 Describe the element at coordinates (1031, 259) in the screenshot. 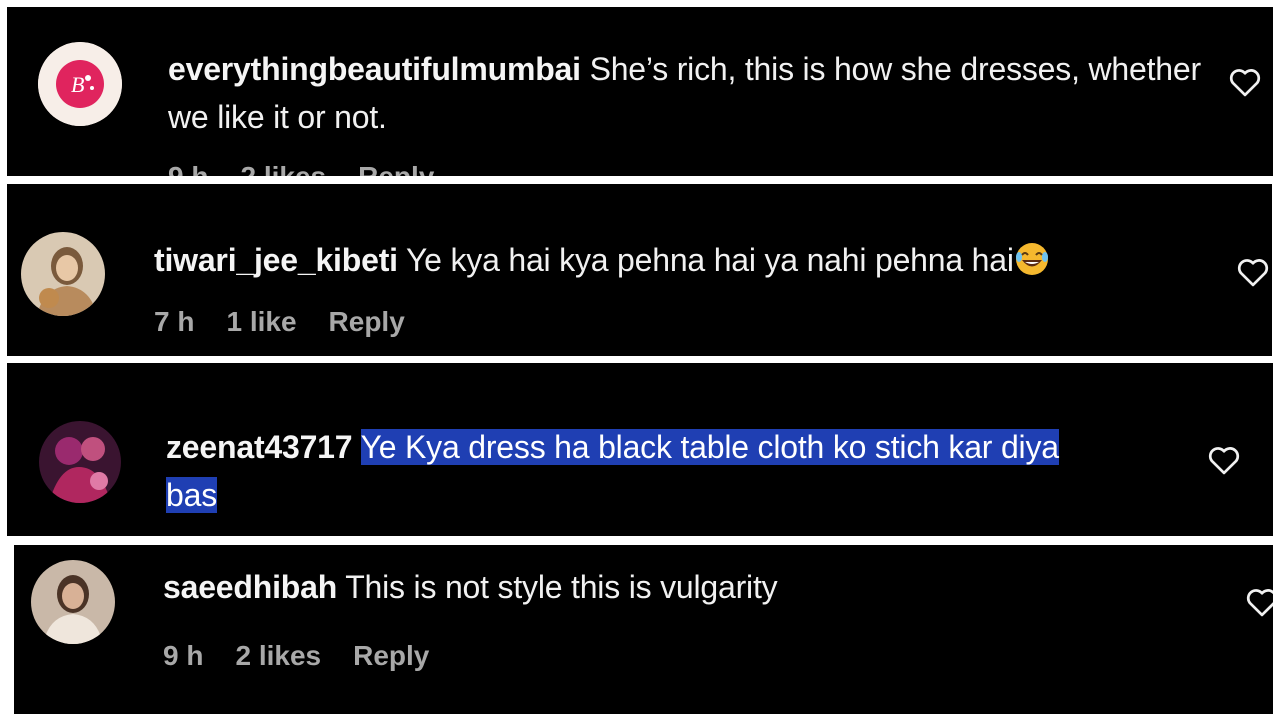

I see `laughing-emoji-icon` at that location.